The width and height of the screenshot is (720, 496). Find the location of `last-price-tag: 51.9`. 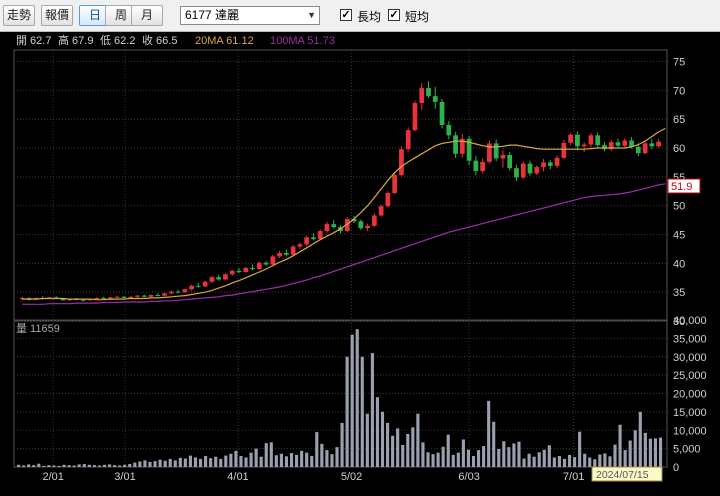

last-price-tag: 51.9 is located at coordinates (684, 186).